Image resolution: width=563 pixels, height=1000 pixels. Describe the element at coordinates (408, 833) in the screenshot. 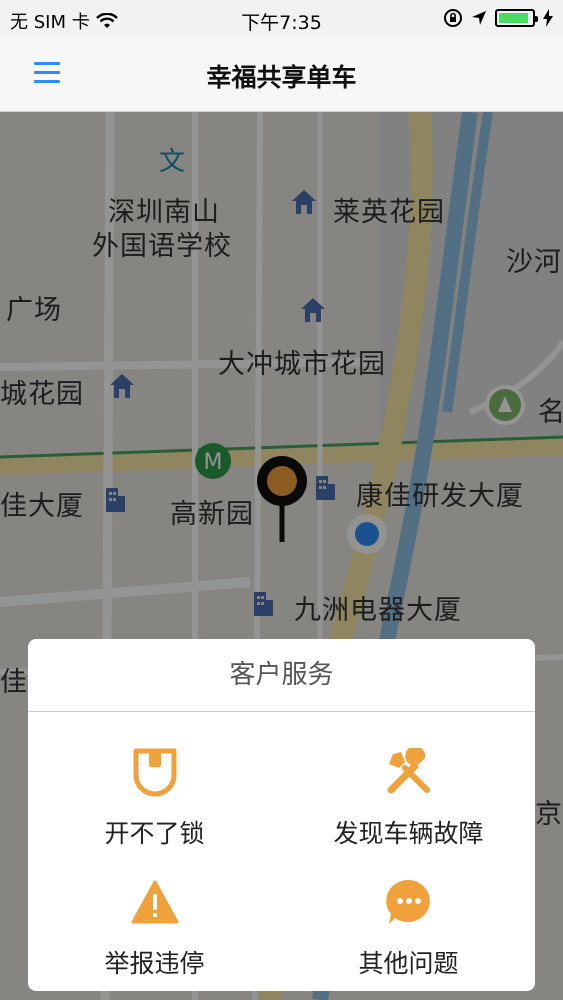

I see `option-label: 发现车辆故障` at that location.